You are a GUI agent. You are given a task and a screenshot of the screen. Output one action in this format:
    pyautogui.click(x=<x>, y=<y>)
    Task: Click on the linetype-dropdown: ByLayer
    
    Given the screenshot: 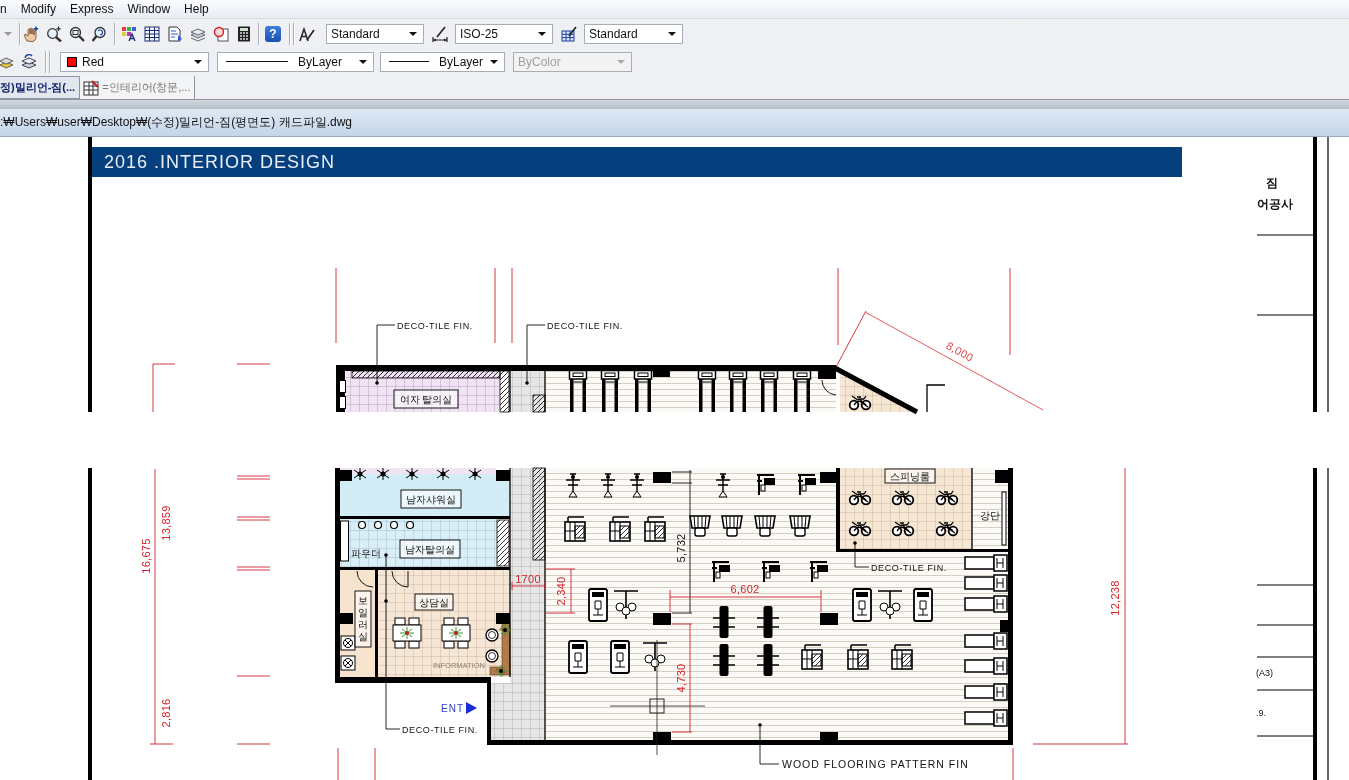 What is the action you would take?
    pyautogui.click(x=295, y=61)
    